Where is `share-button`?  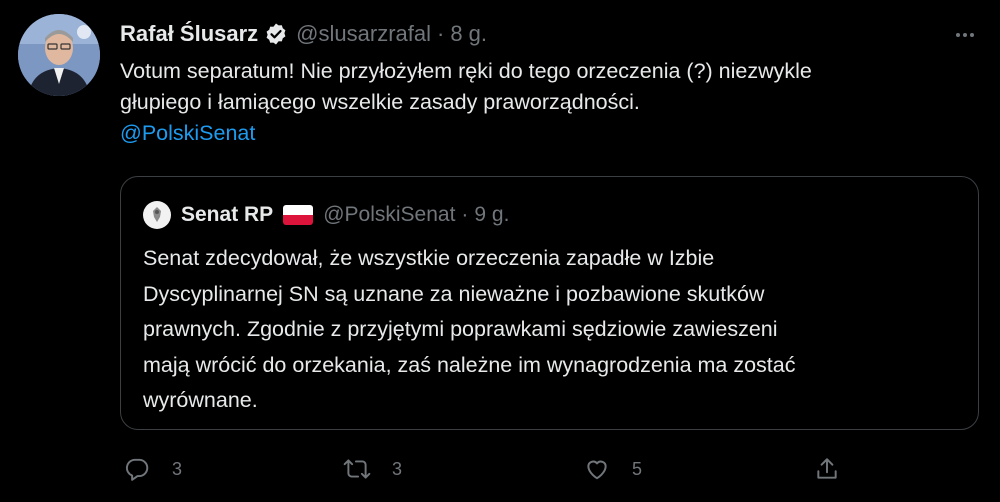 share-button is located at coordinates (827, 469).